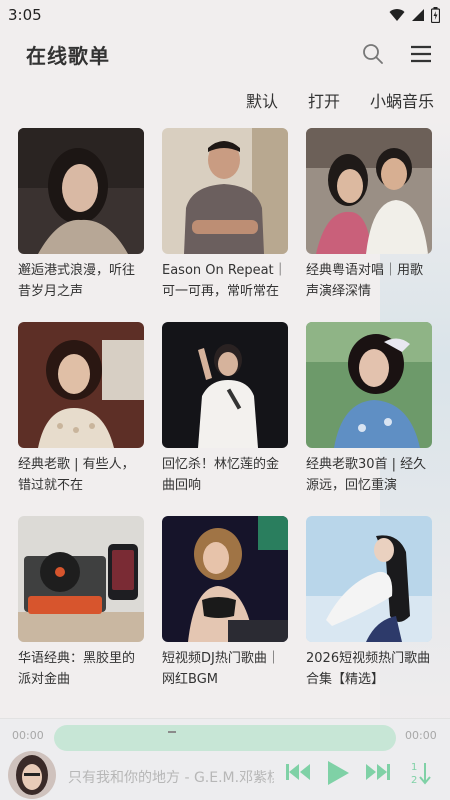 The width and height of the screenshot is (450, 800). I want to click on playlist-card: 经典老歌30首 | 经久源远，回忆重演, so click(369, 409).